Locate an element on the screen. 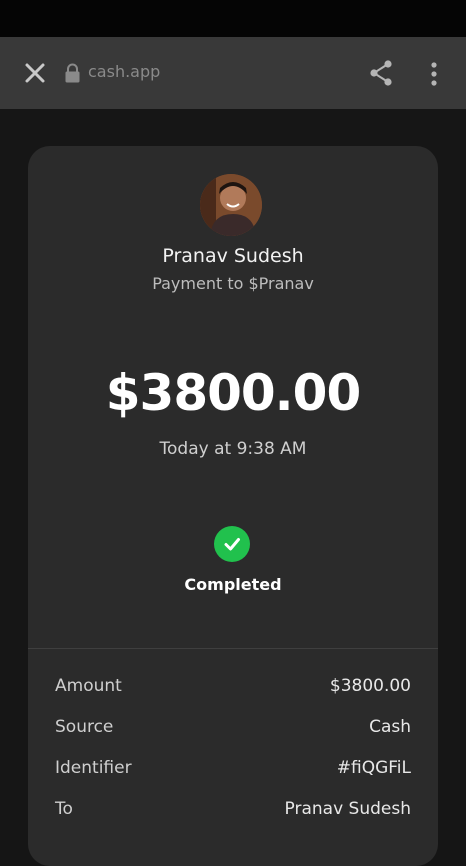 This screenshot has width=466, height=866. detail-value: $3800.00 is located at coordinates (370, 686).